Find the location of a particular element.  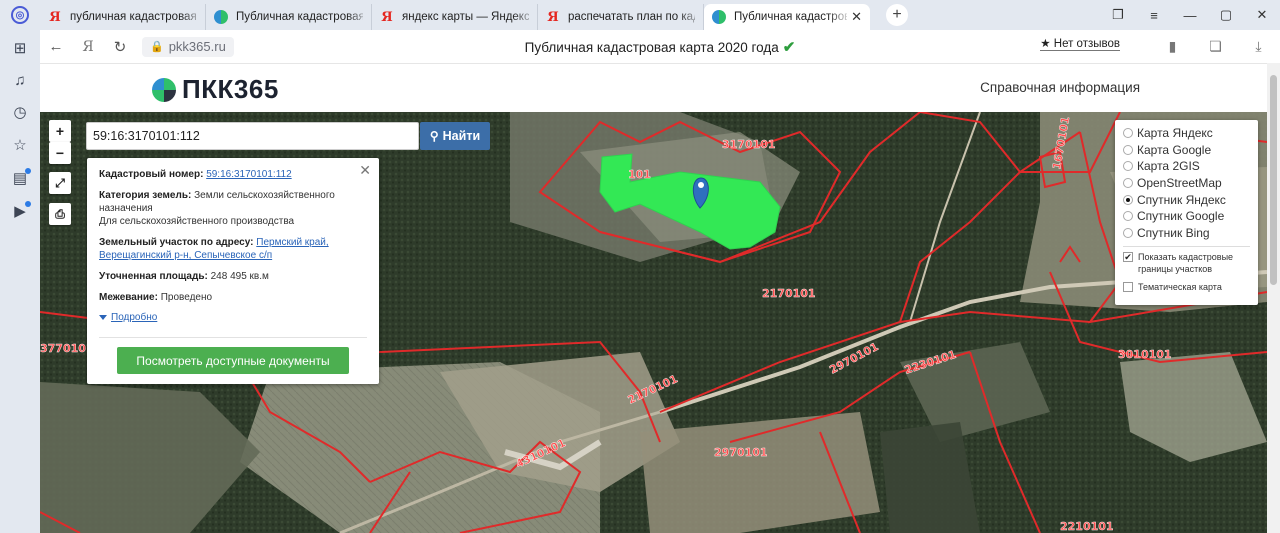

checkbox-icon is located at coordinates (1128, 287).